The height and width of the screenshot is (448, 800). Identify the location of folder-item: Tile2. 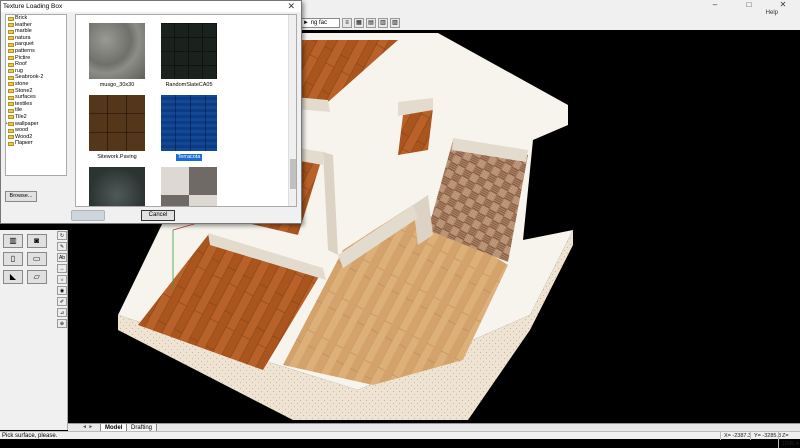
(36, 117).